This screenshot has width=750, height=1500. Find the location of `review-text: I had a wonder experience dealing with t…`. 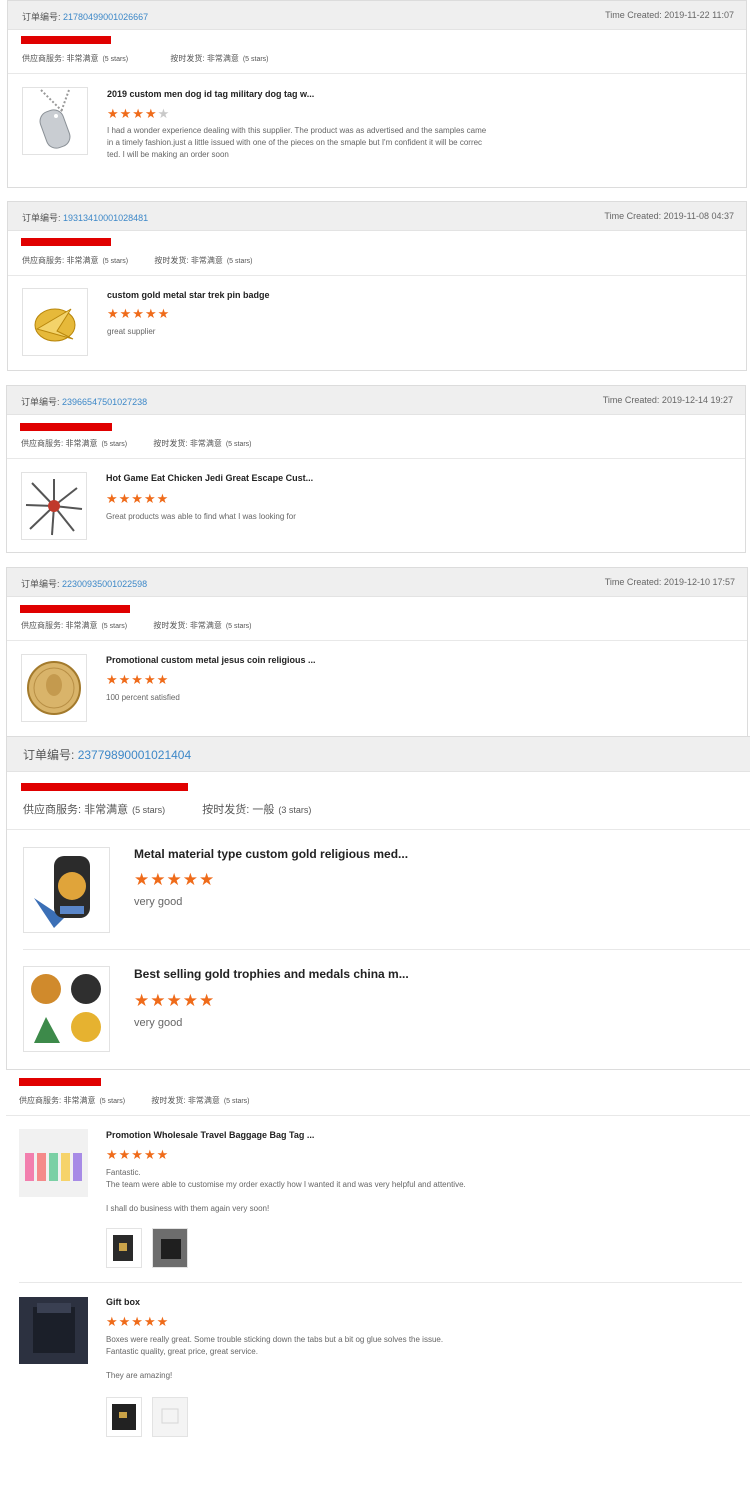

review-text: I had a wonder experience dealing with t… is located at coordinates (297, 142).